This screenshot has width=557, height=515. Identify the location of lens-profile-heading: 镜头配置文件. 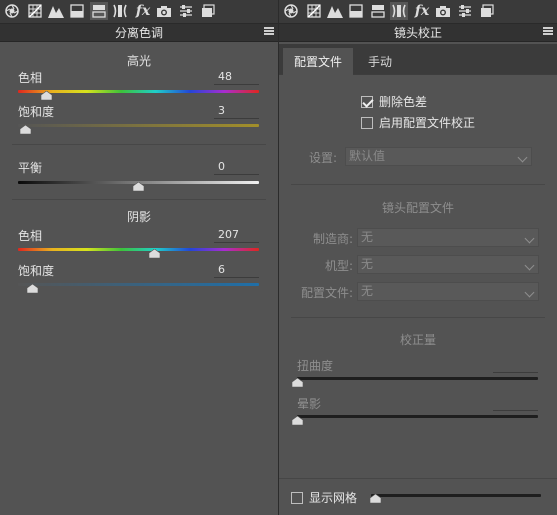
(417, 208).